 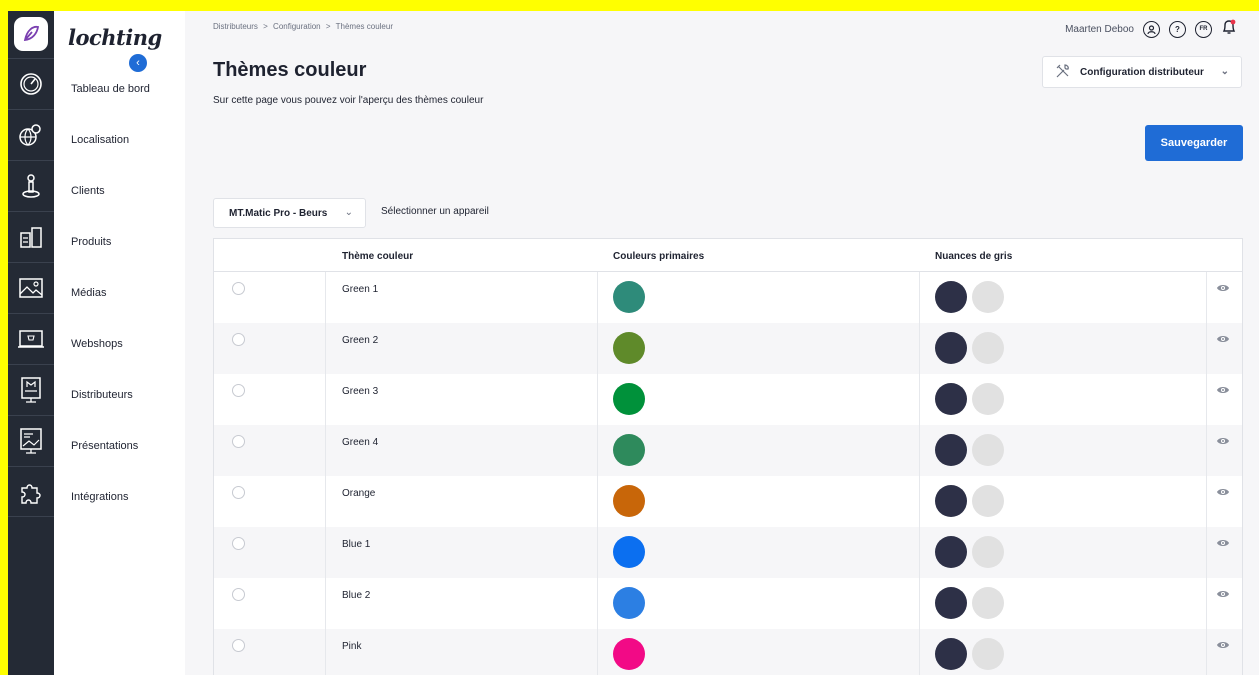 What do you see at coordinates (31, 338) in the screenshot?
I see `webshop-icon` at bounding box center [31, 338].